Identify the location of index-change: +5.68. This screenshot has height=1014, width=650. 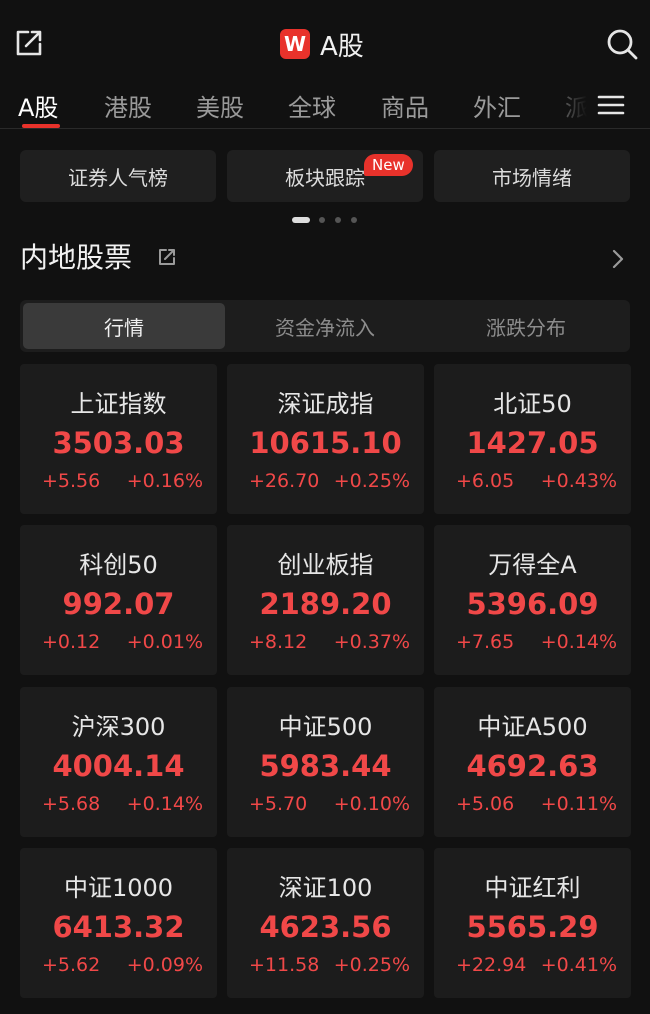
(71, 804).